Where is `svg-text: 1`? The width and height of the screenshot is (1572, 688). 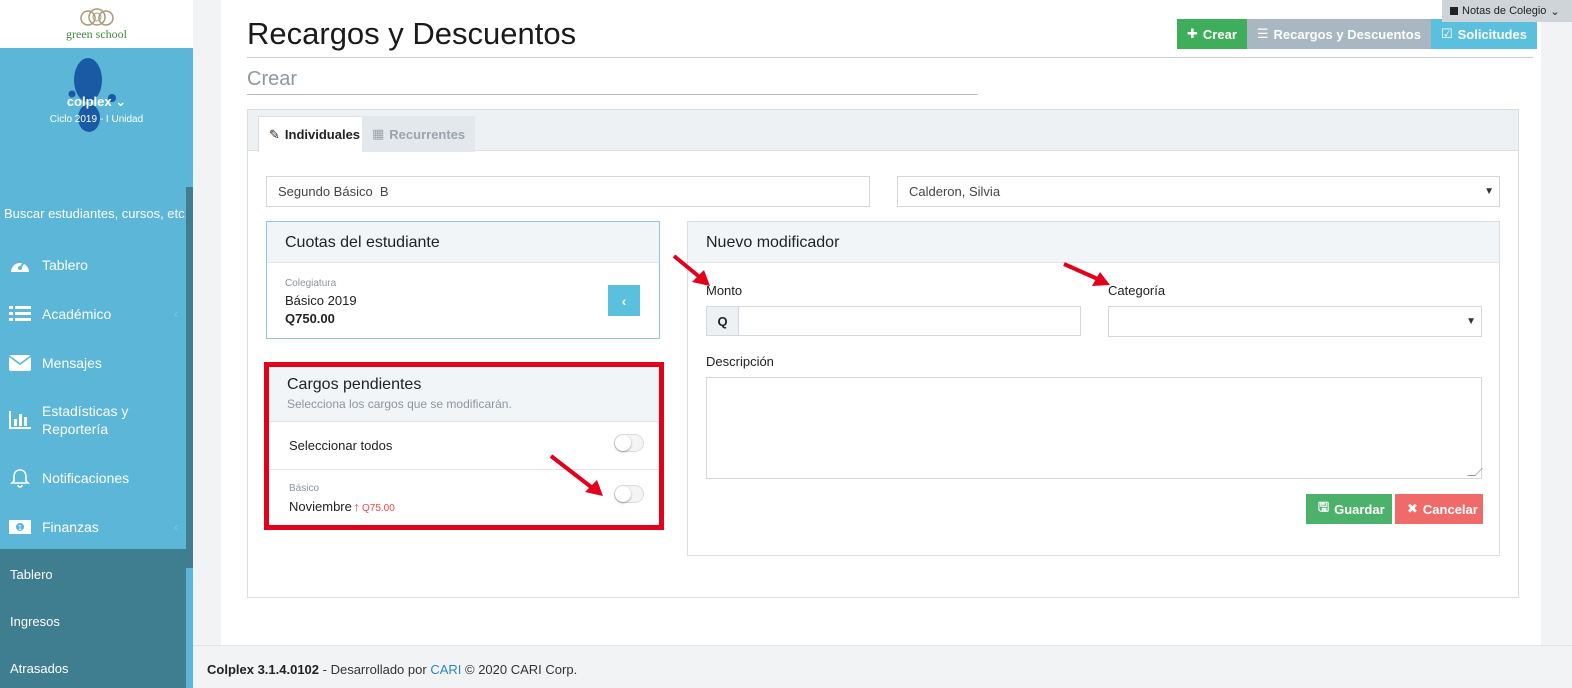 svg-text: 1 is located at coordinates (20, 528).